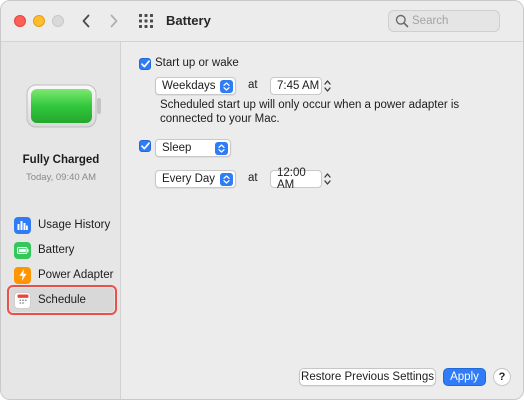 This screenshot has height=400, width=524. I want to click on battery-status: Fully Charged, so click(61, 160).